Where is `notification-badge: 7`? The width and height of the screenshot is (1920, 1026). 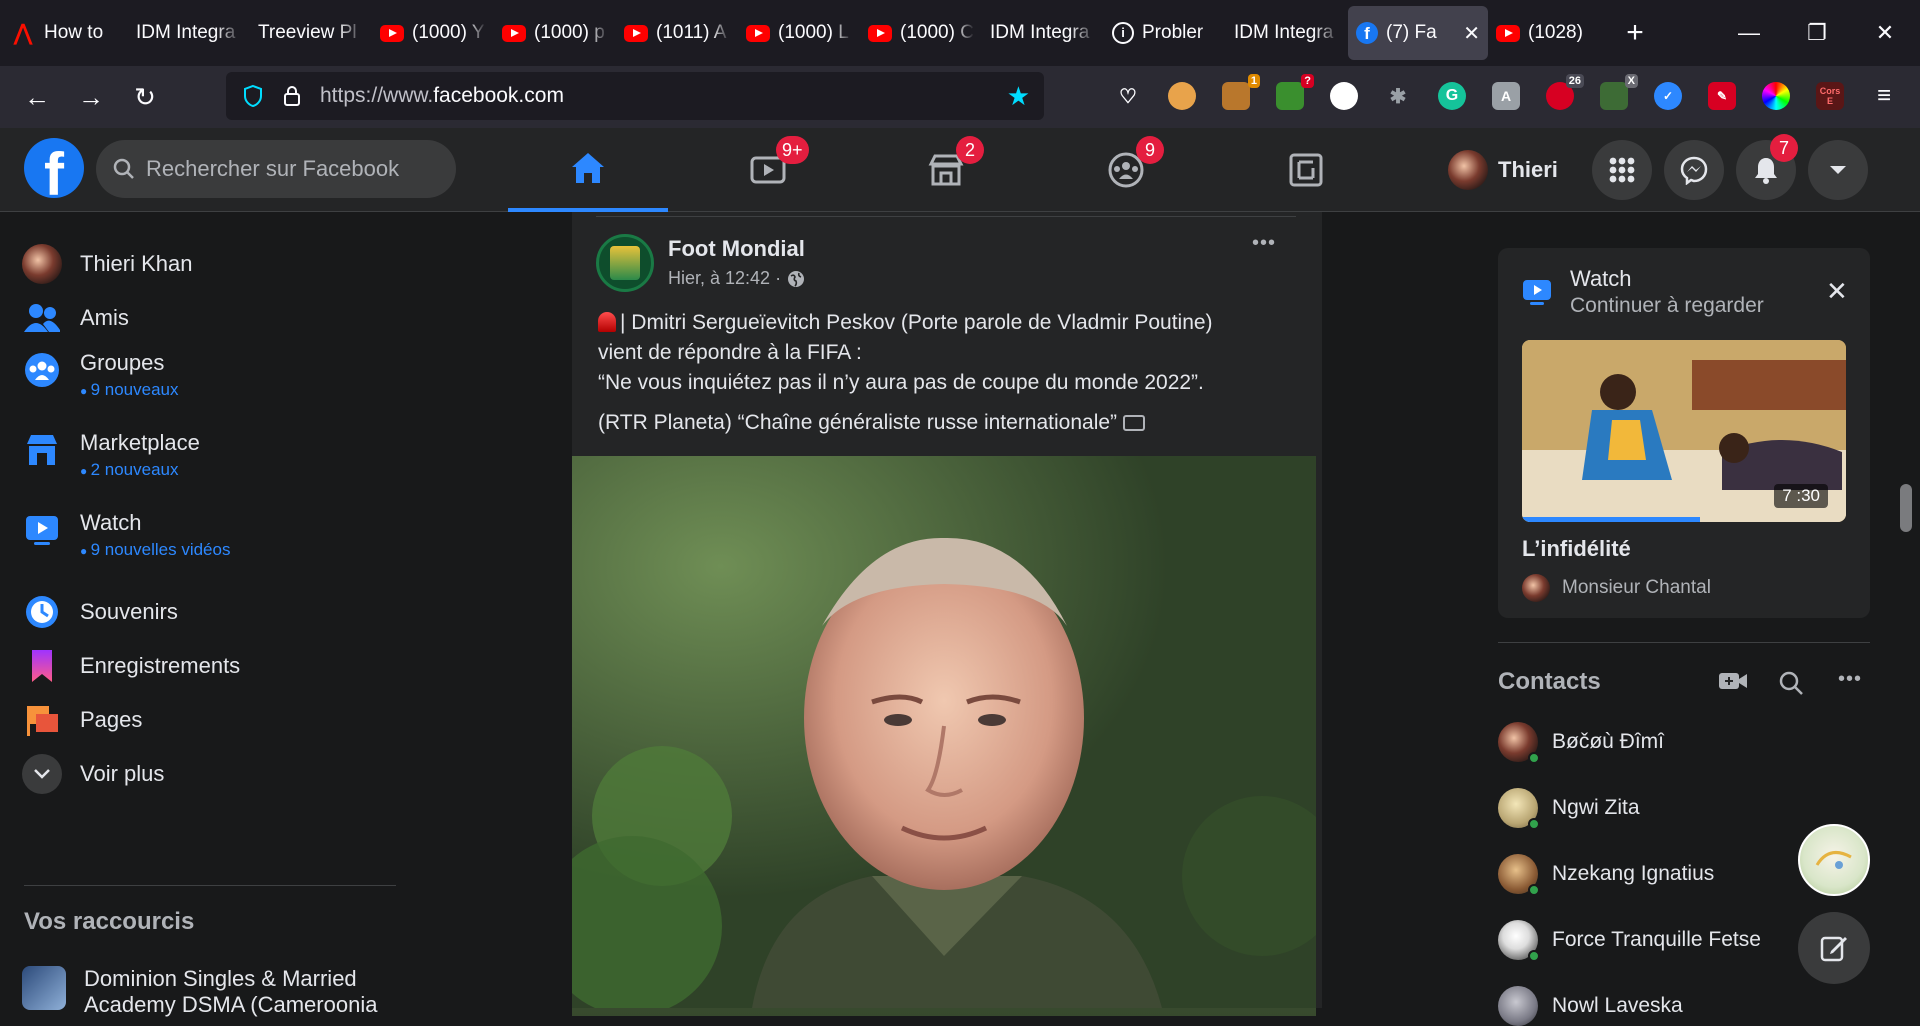 notification-badge: 7 is located at coordinates (1784, 148).